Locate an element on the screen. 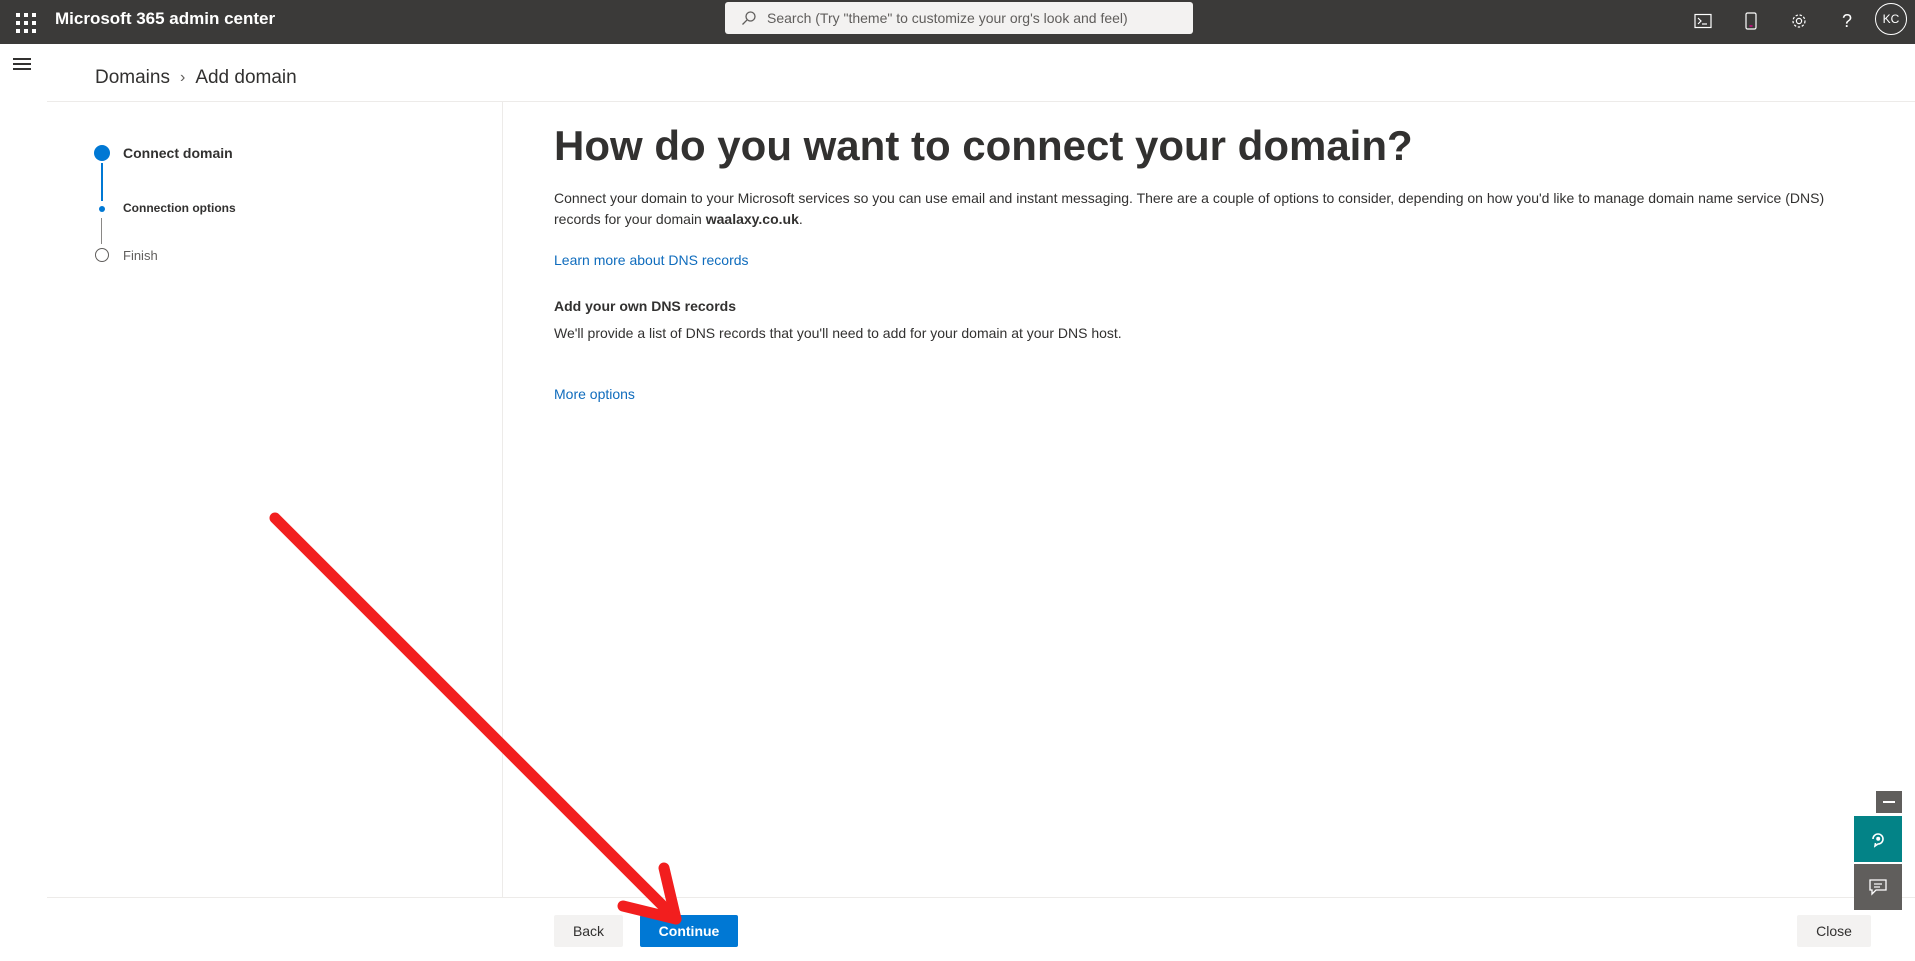 The height and width of the screenshot is (961, 1915). header-divider is located at coordinates (981, 101).